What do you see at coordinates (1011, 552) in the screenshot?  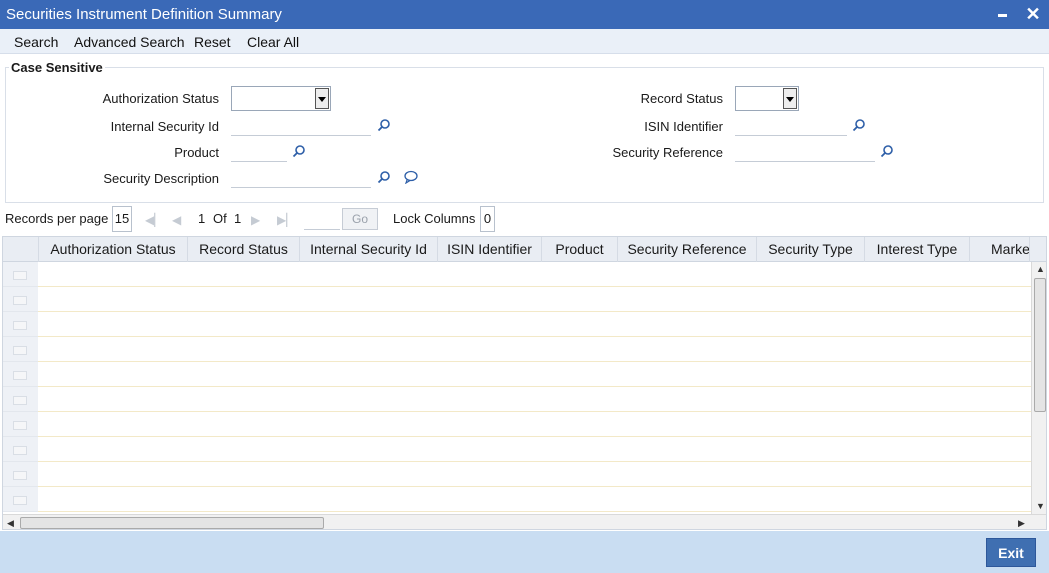 I see `exit-button: Exit` at bounding box center [1011, 552].